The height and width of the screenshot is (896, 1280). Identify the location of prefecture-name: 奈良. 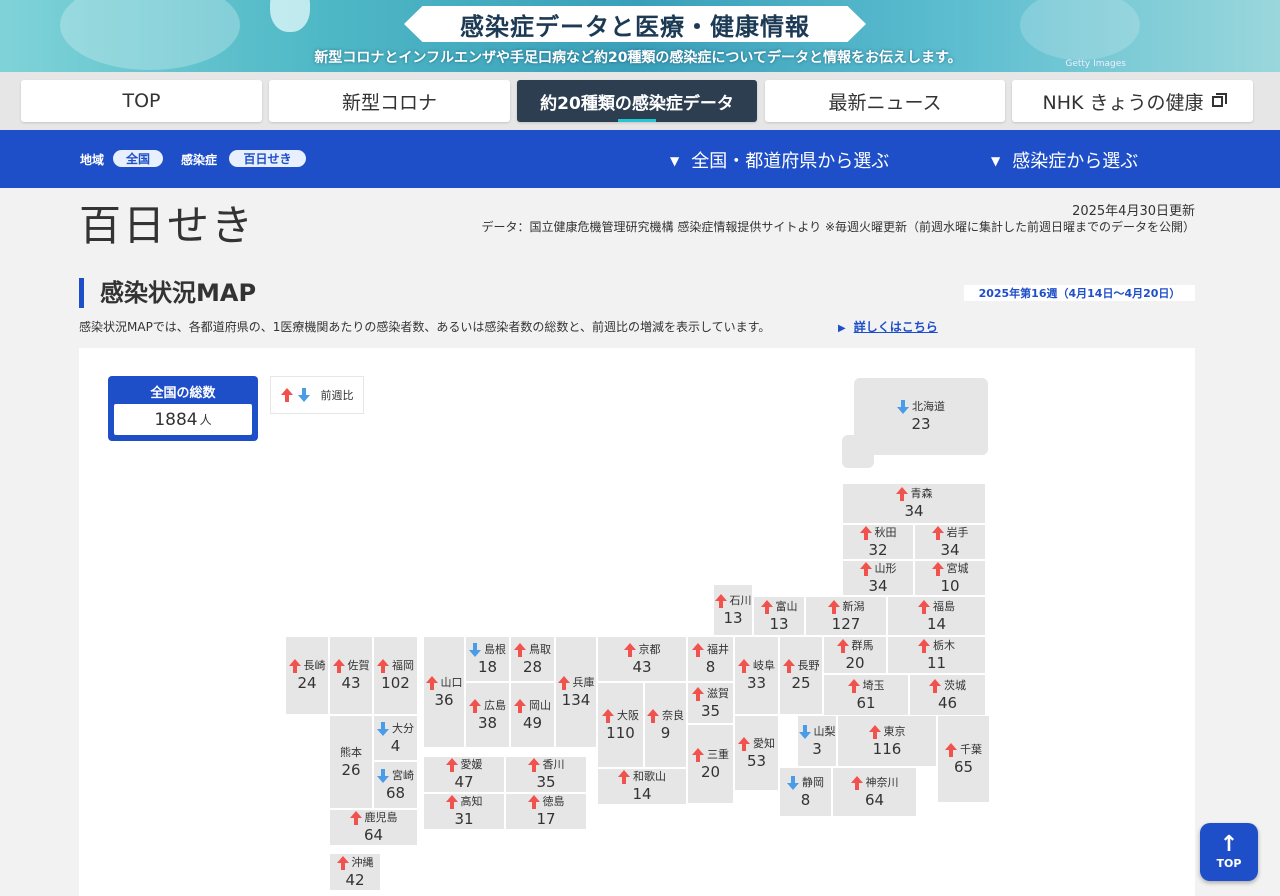
(665, 715).